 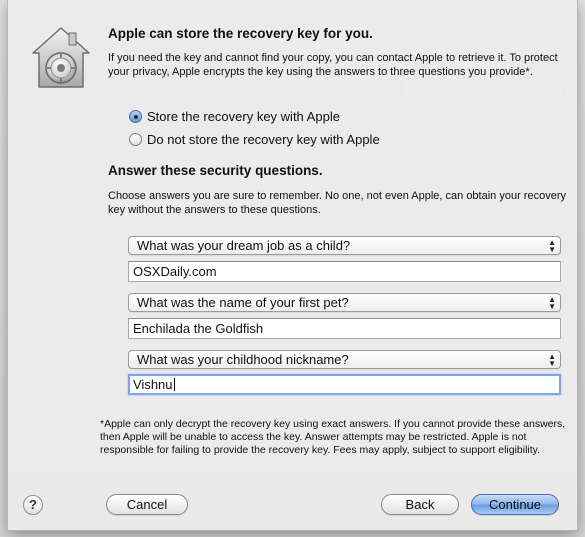 I want to click on do-not-store-option: Do not store the recovery key with Apple, so click(x=254, y=139).